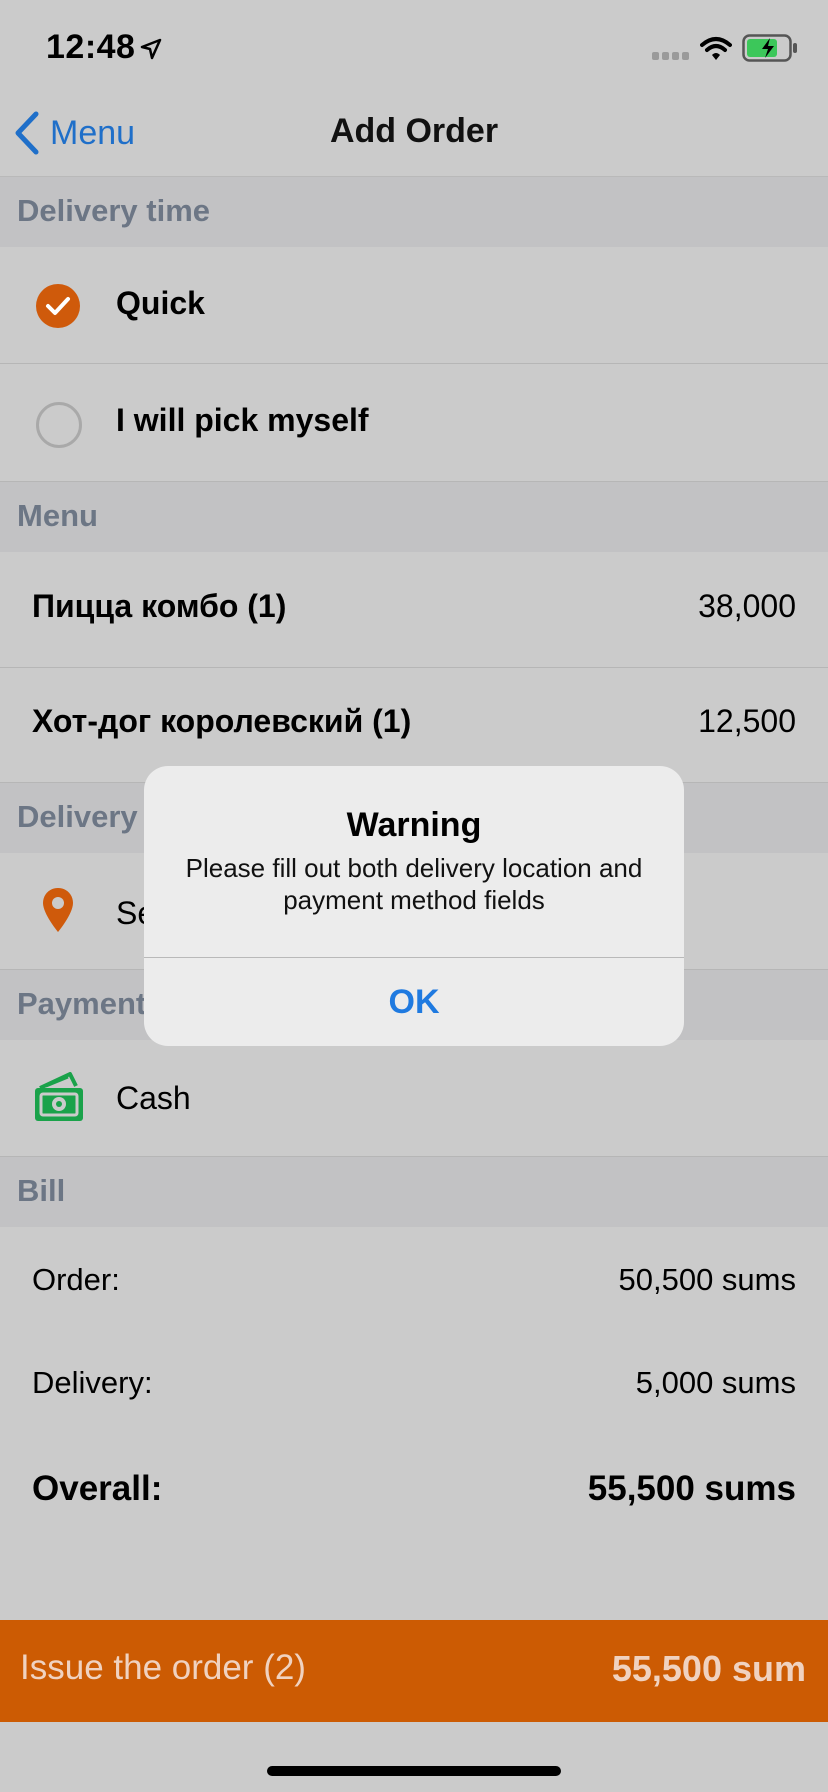 The width and height of the screenshot is (828, 1792). I want to click on location-arrow-icon, so click(151, 49).